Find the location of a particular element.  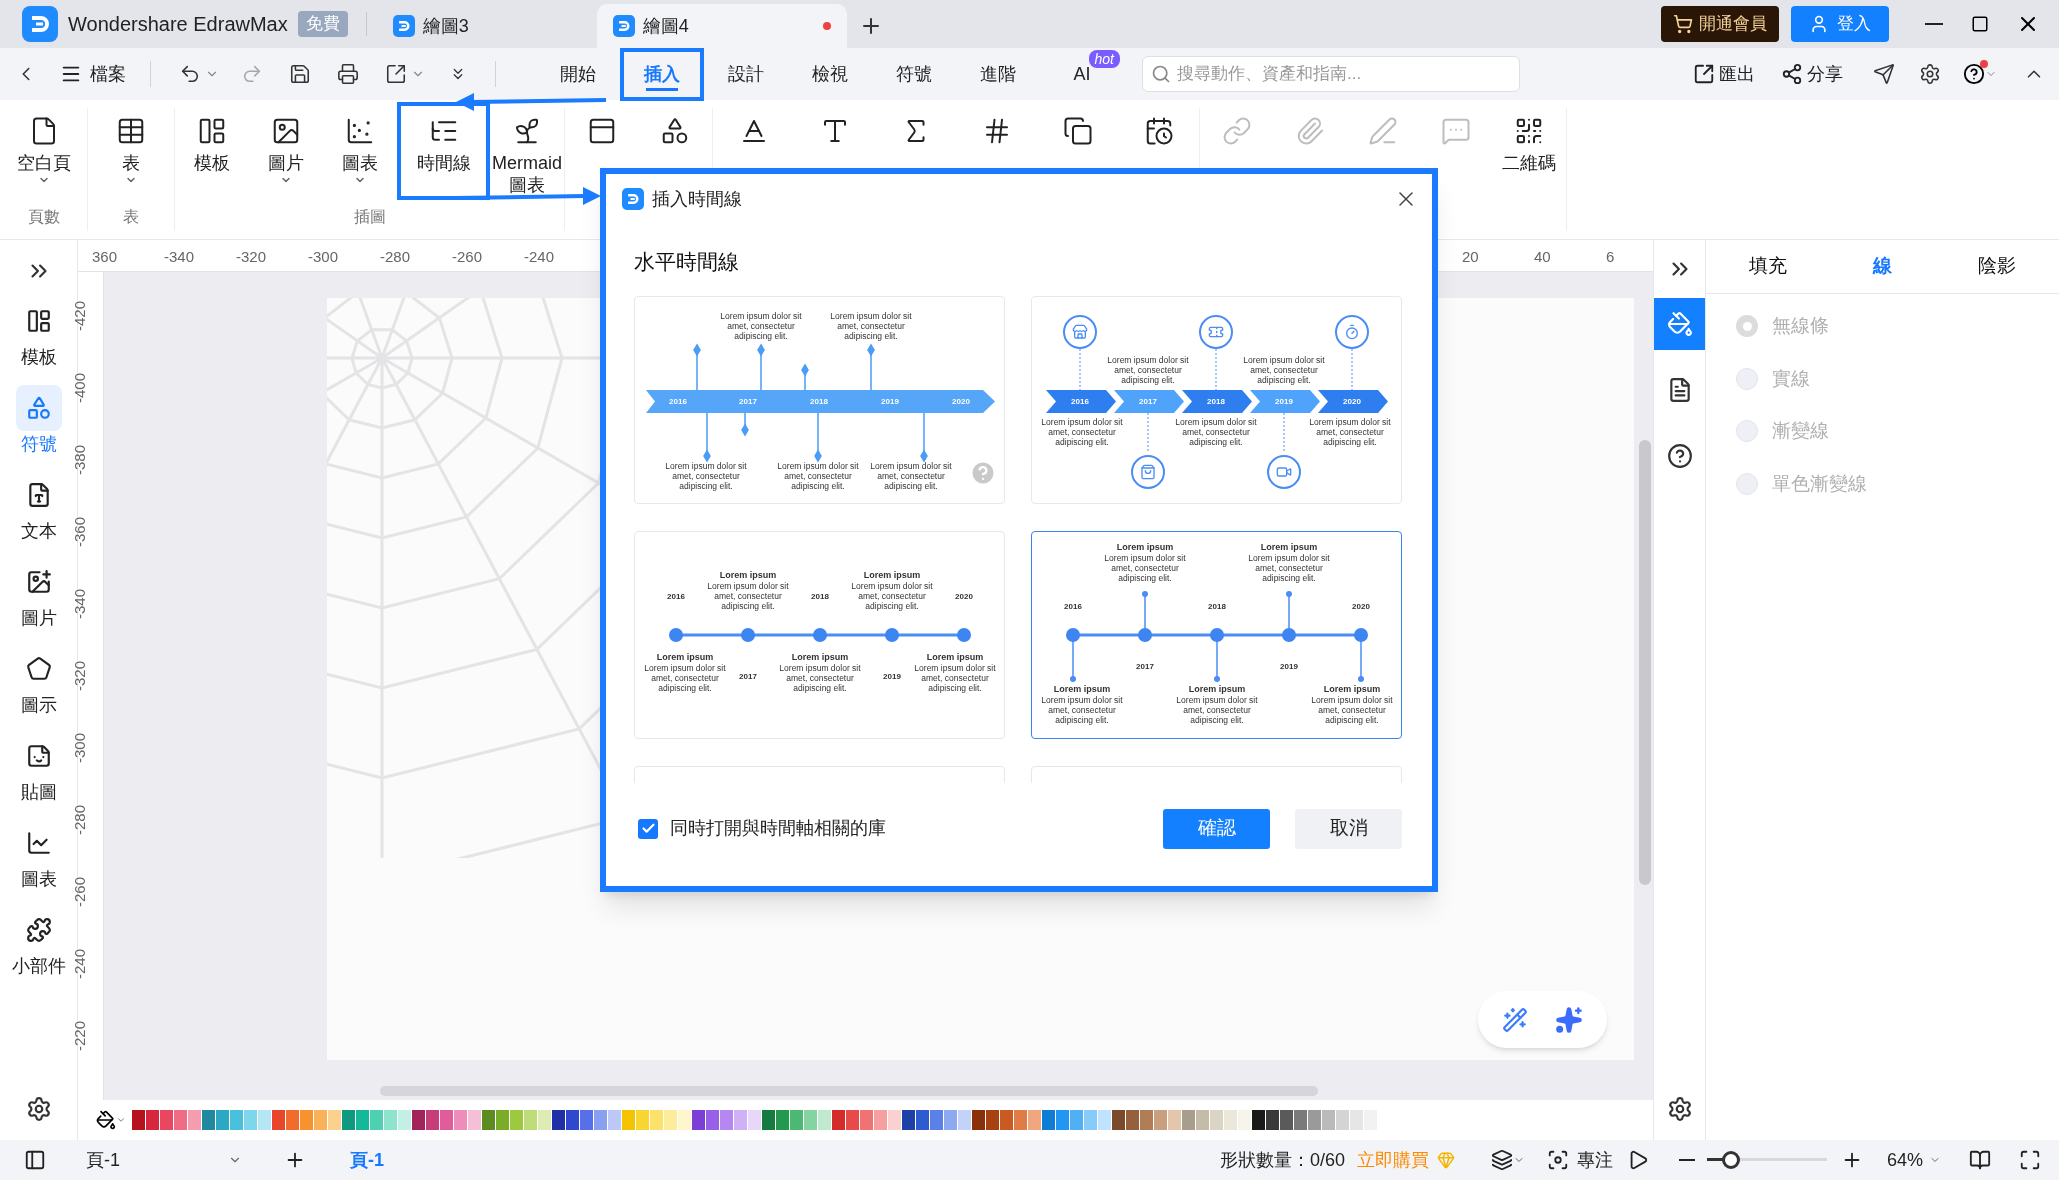

group-label: 表 is located at coordinates (131, 217).